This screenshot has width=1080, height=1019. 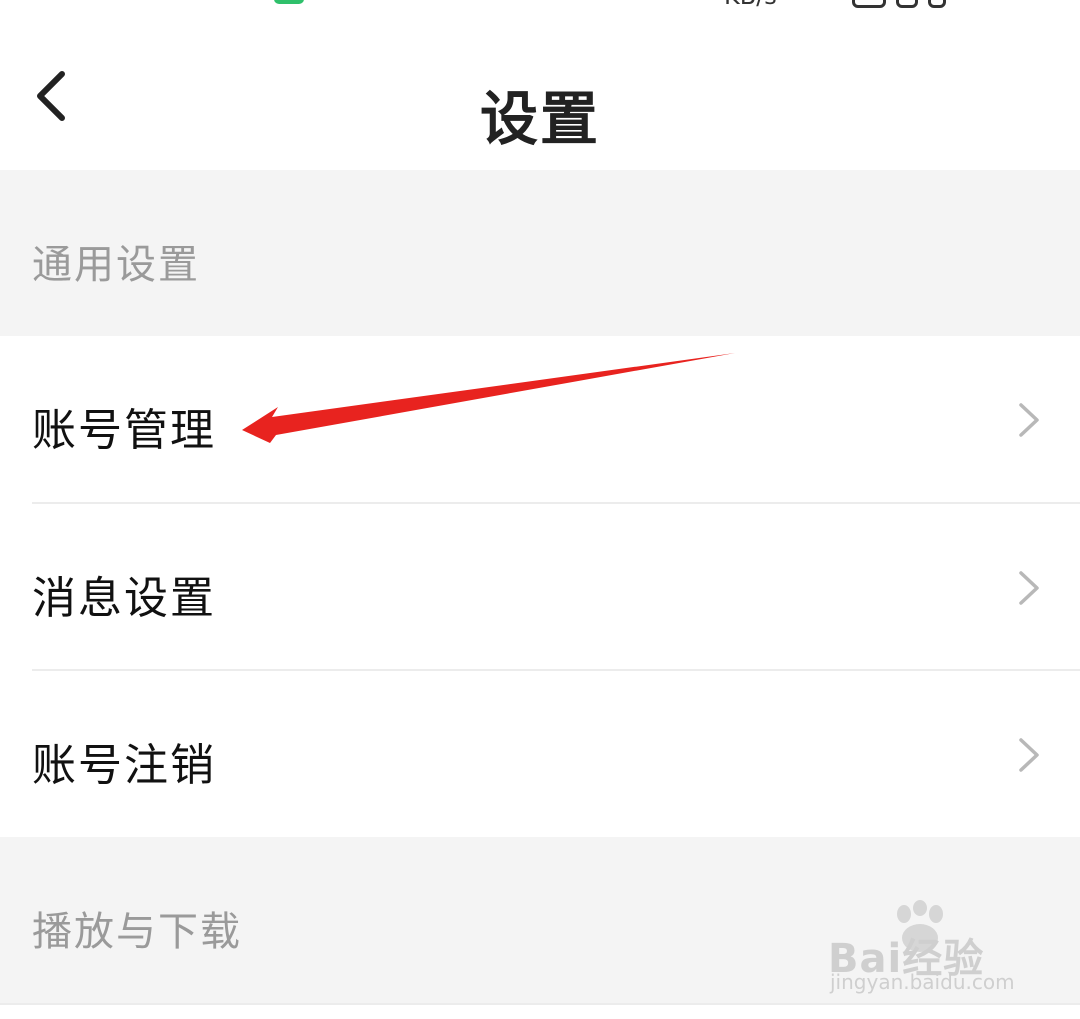 What do you see at coordinates (922, 982) in the screenshot?
I see `watermark-url: jingyan.baidu.com` at bounding box center [922, 982].